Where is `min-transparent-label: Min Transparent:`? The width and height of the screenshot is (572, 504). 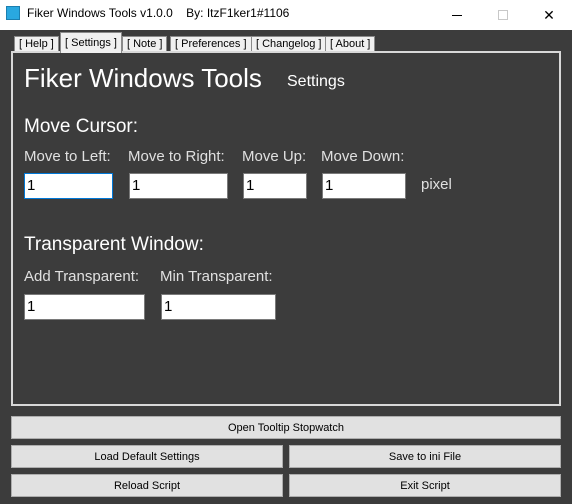 min-transparent-label: Min Transparent: is located at coordinates (216, 276).